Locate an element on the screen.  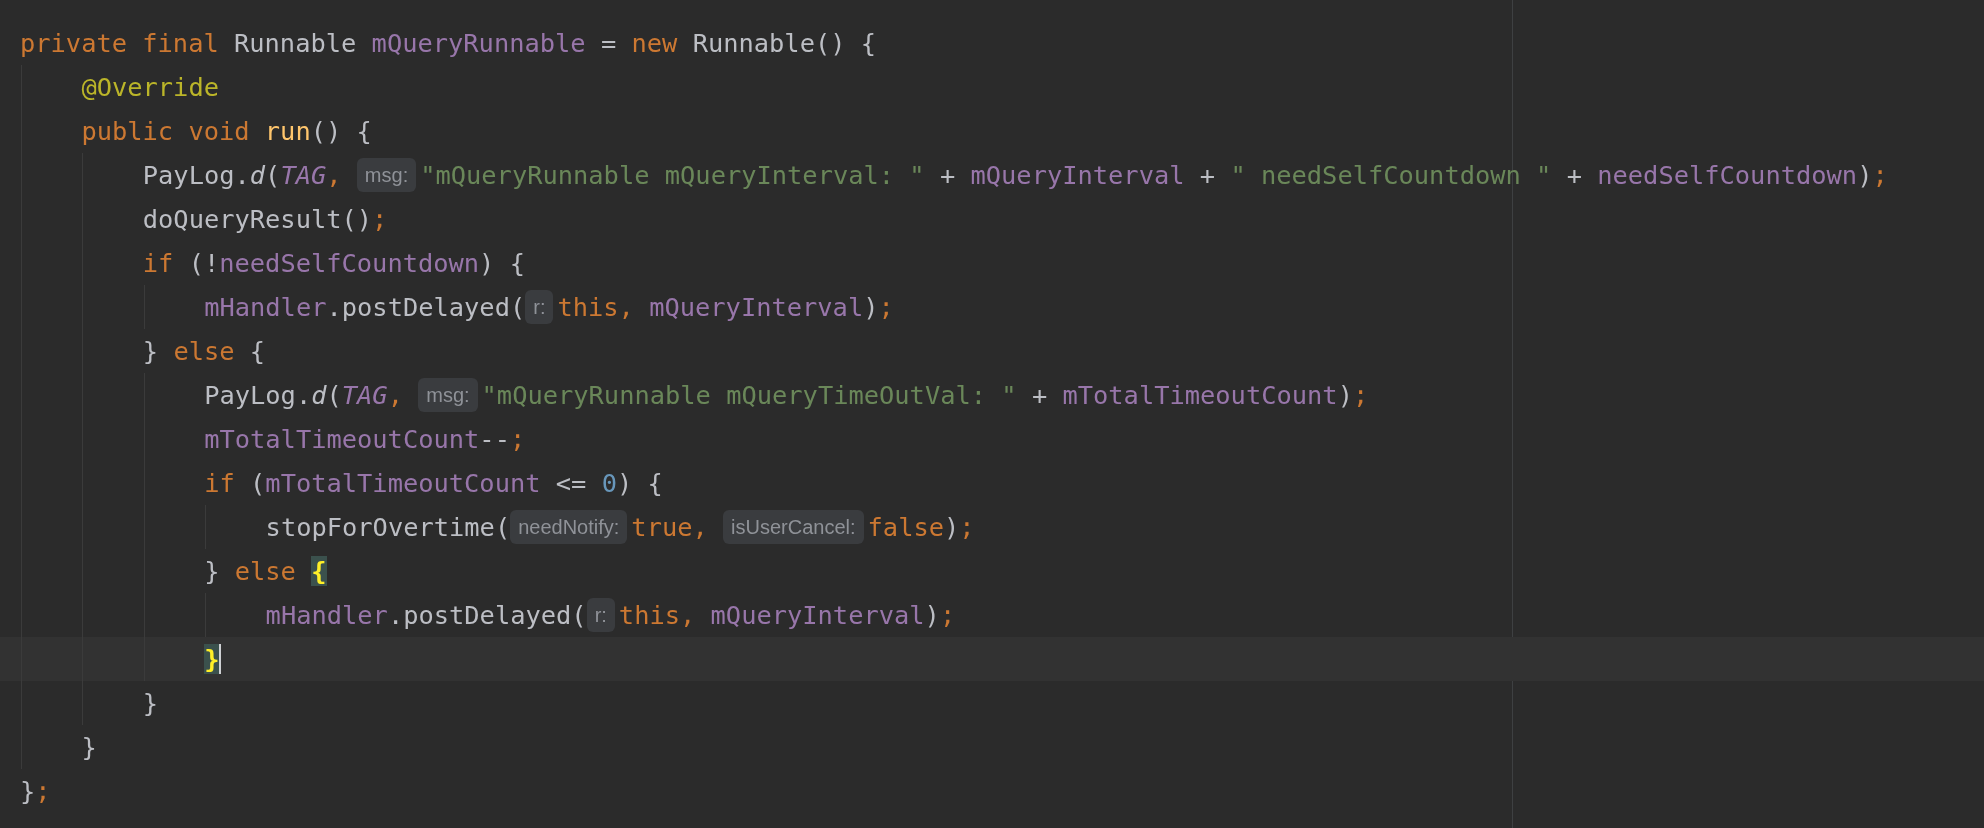
parameter-hint: isUserCancel: is located at coordinates (793, 527).